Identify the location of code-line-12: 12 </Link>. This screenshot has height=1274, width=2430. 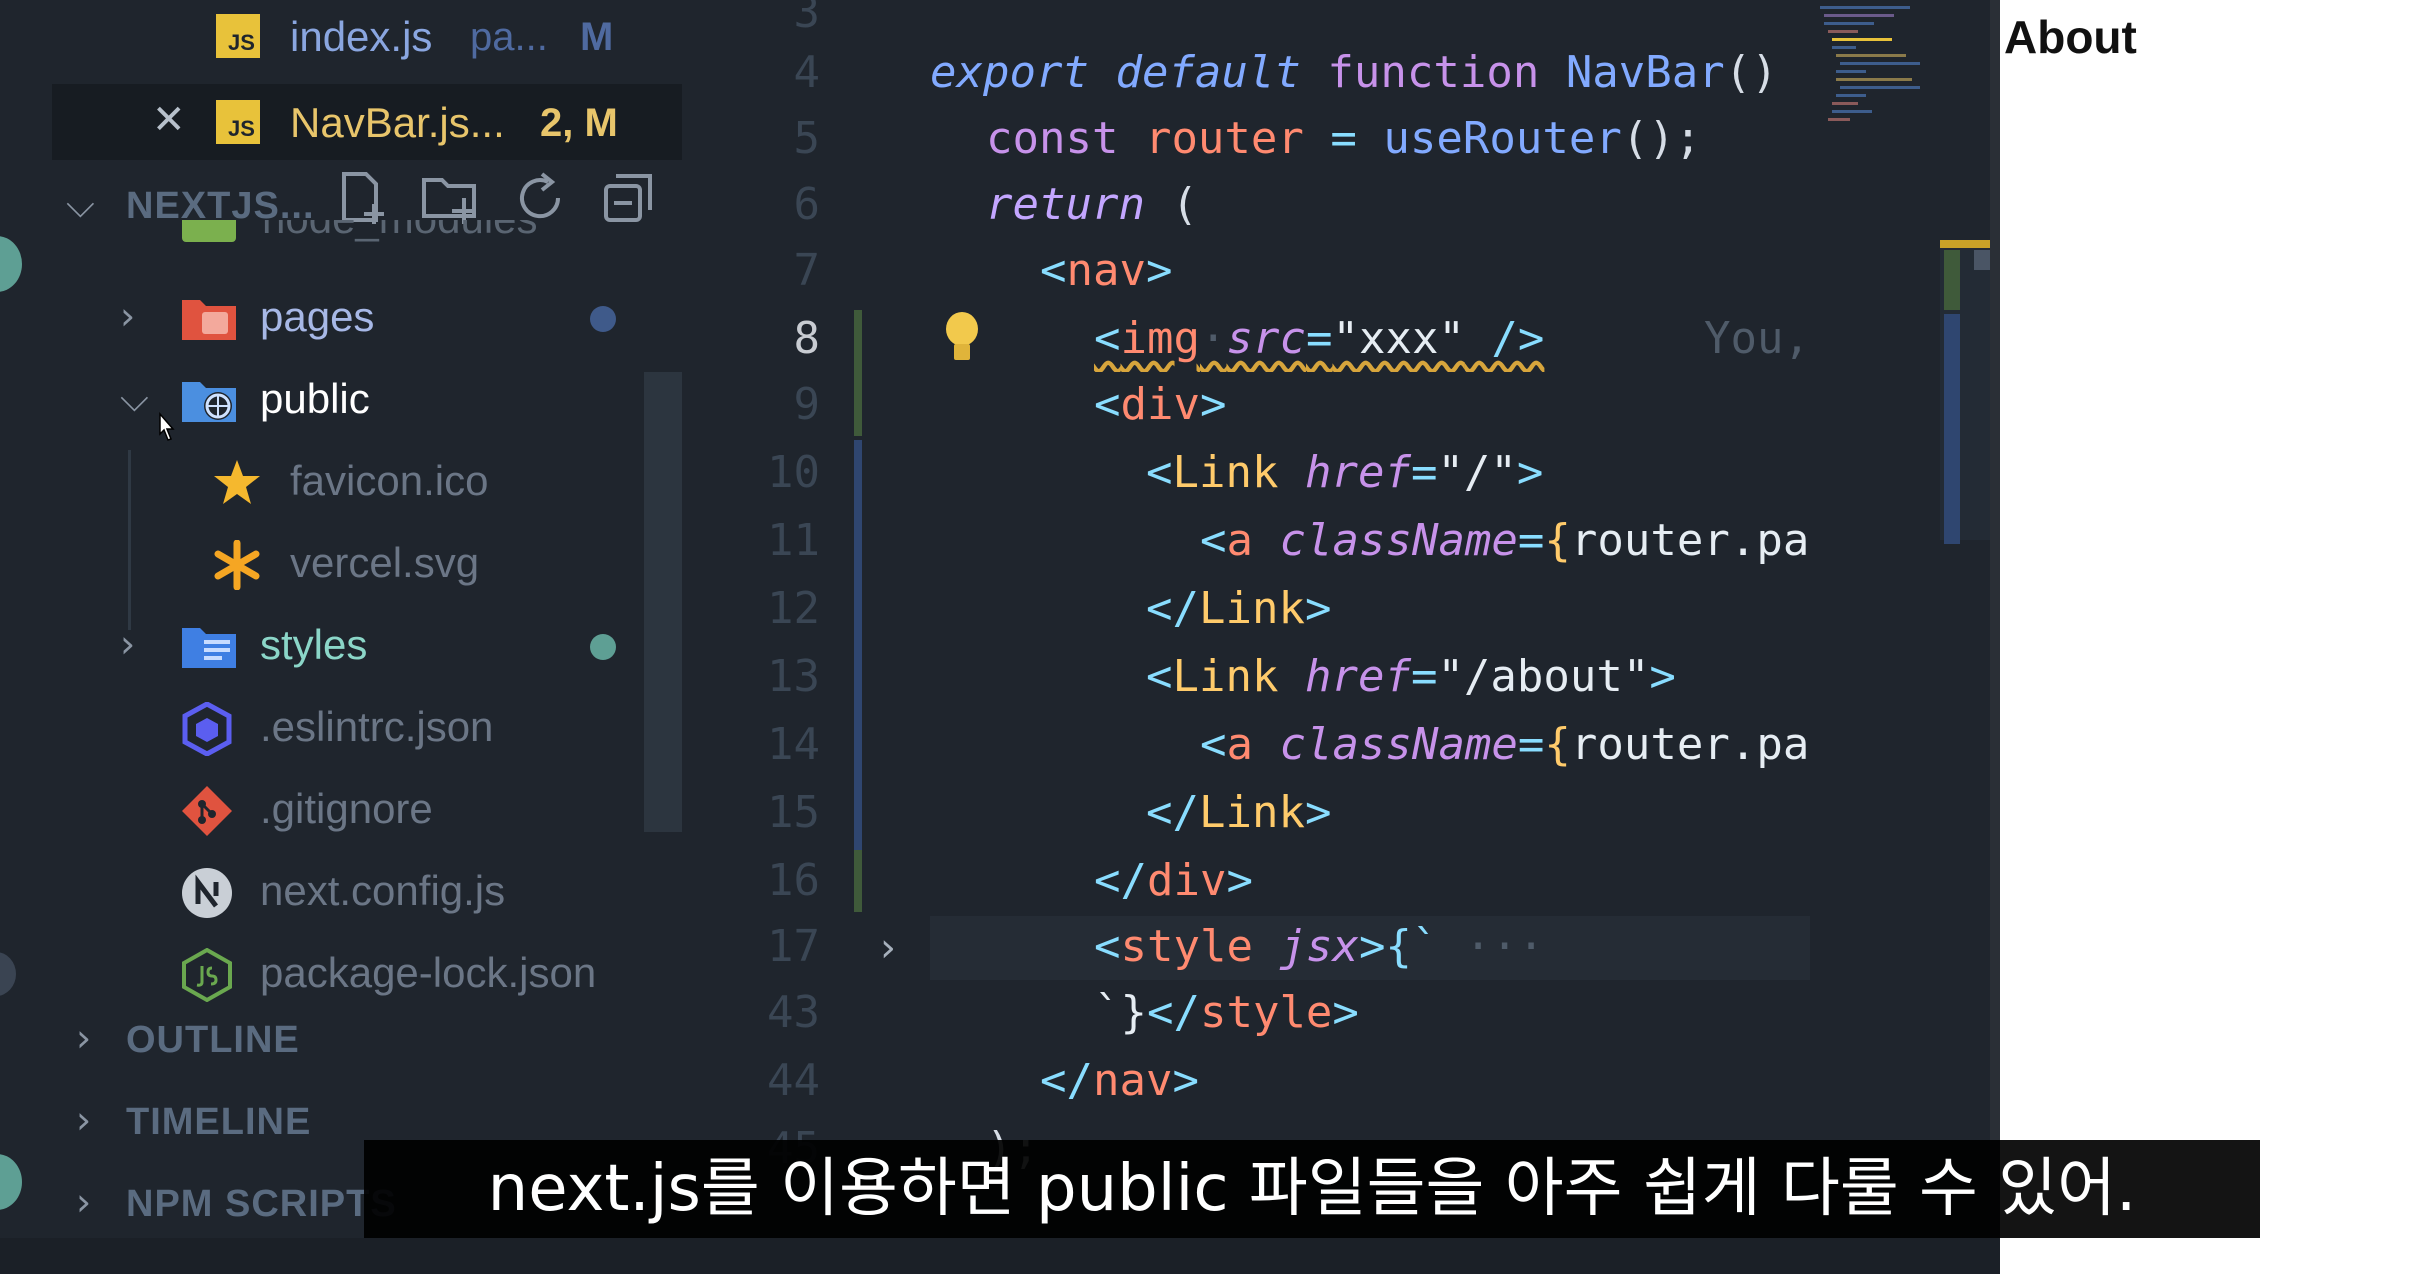
(1340, 609).